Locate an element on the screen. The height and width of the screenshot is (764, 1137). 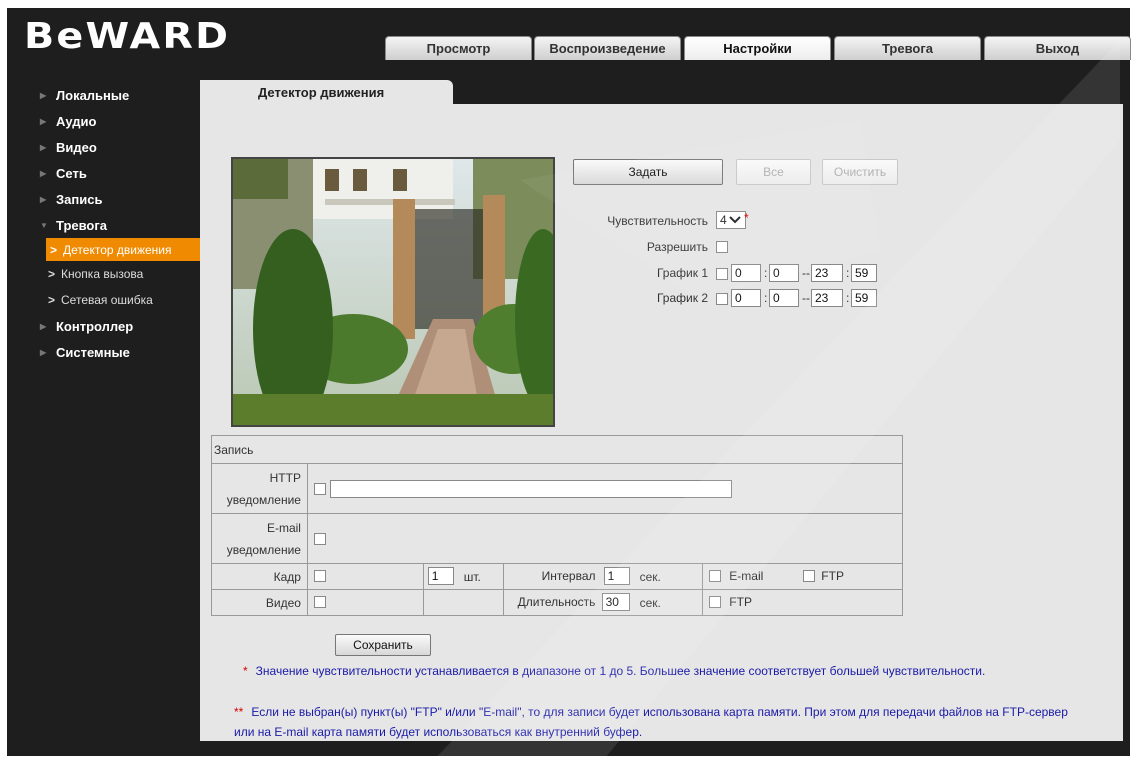
note-asterisk: ** is located at coordinates (239, 712).